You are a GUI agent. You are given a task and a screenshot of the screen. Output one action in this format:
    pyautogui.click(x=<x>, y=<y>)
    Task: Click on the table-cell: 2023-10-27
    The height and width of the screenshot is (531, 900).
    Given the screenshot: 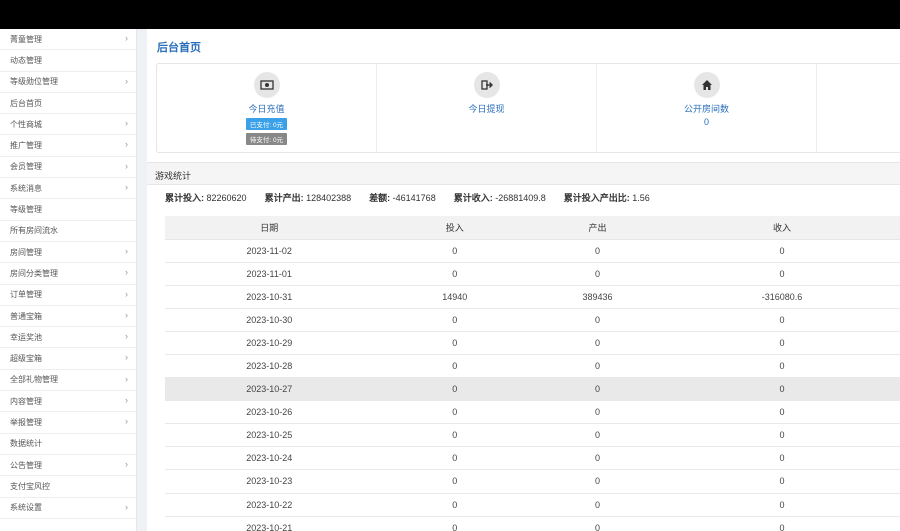 What is the action you would take?
    pyautogui.click(x=269, y=389)
    